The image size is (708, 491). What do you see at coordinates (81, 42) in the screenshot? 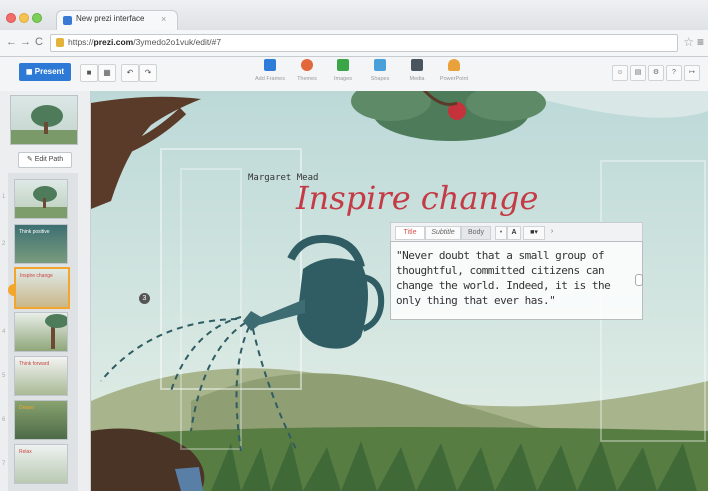
I see `url-scheme: https://` at bounding box center [81, 42].